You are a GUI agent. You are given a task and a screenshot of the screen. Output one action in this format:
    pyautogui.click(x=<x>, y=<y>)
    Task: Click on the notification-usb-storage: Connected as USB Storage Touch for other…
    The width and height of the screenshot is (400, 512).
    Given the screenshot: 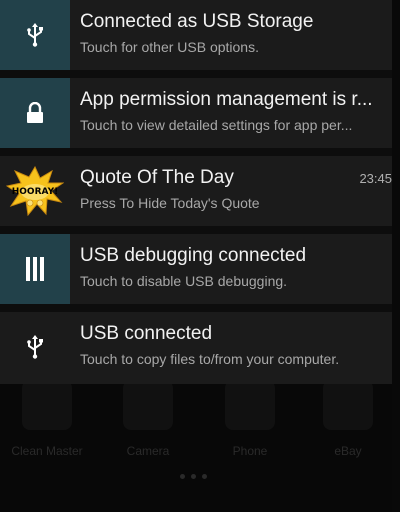 What is the action you would take?
    pyautogui.click(x=196, y=35)
    